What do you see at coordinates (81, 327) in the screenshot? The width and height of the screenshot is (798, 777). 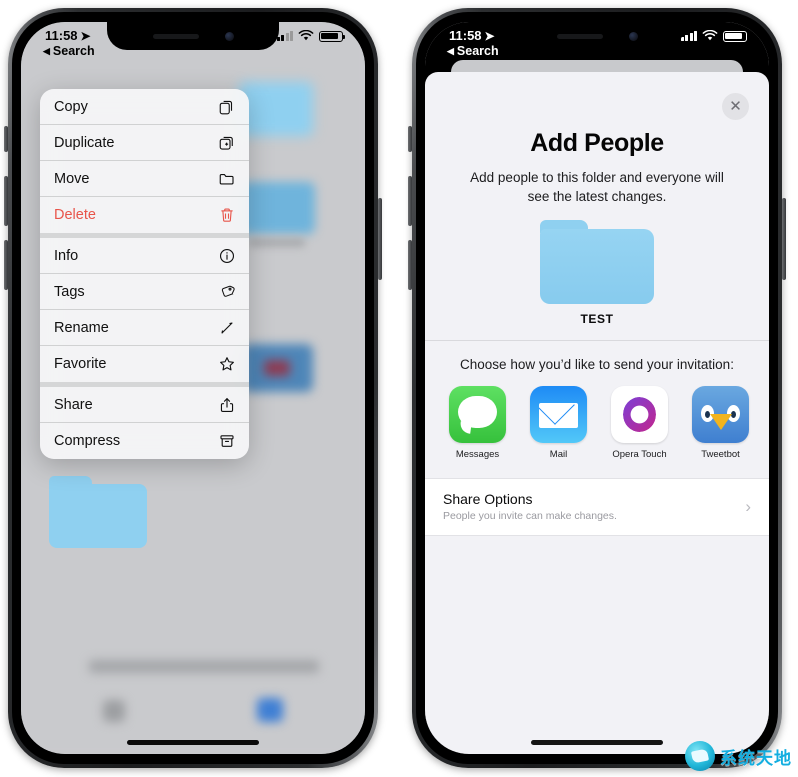 I see `context-menu-label: Rename` at bounding box center [81, 327].